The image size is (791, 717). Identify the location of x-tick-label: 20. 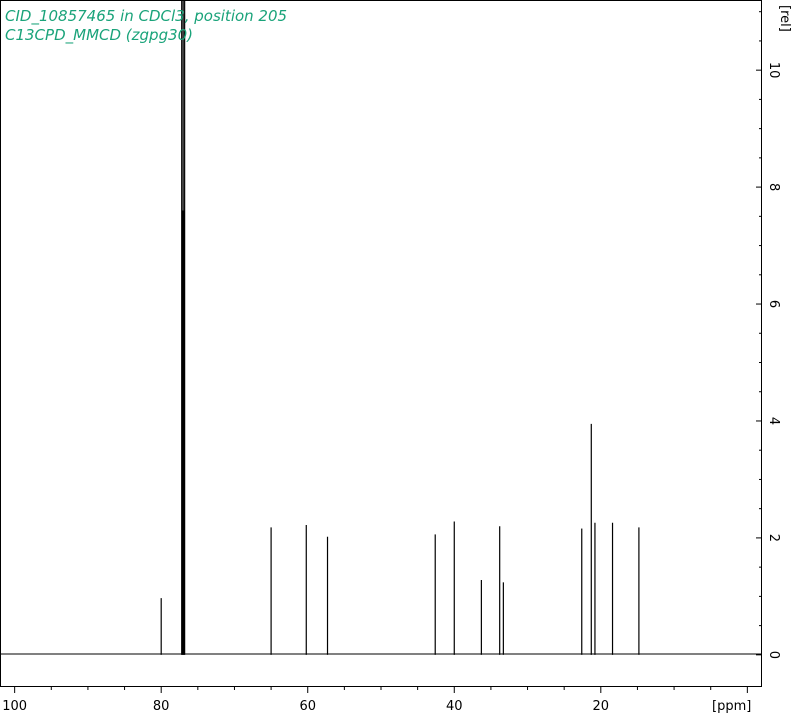
(601, 706).